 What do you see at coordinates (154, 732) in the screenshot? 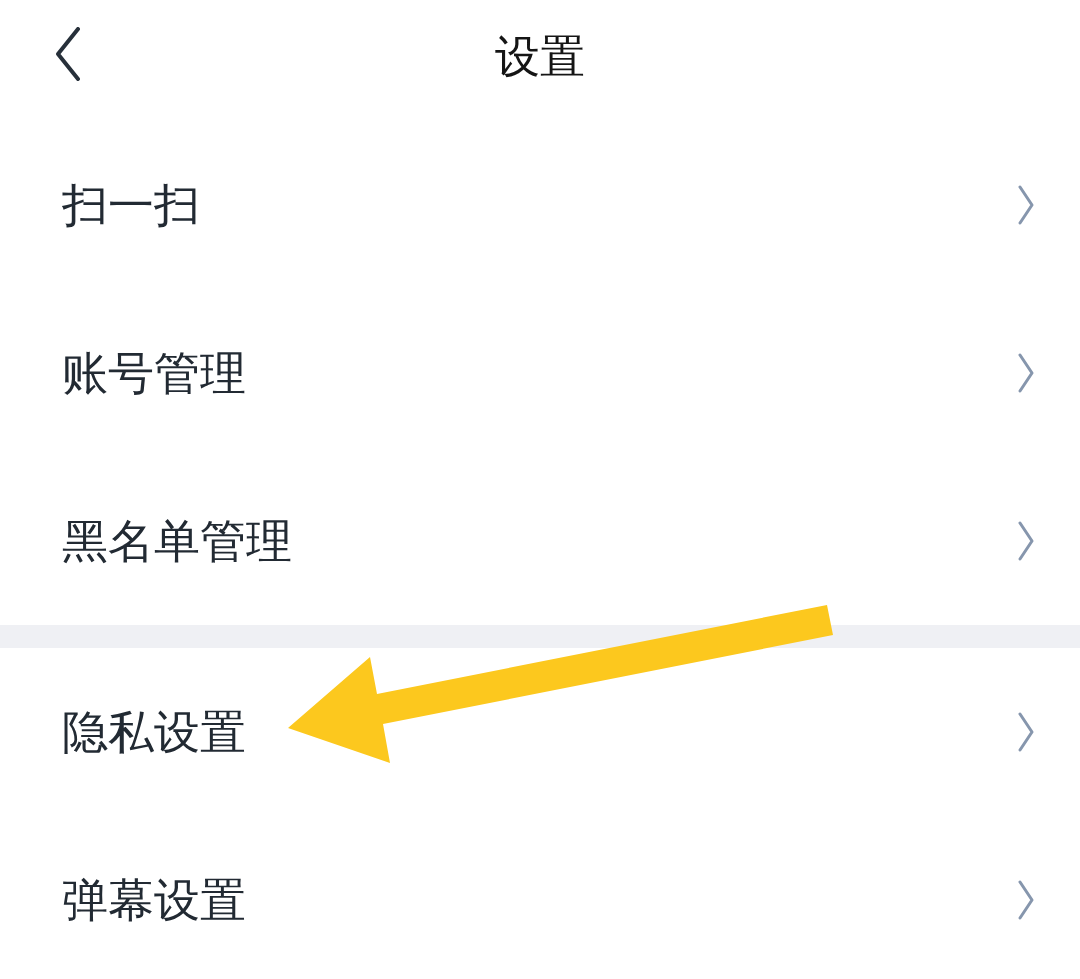
I see `row-label: 隐私设置` at bounding box center [154, 732].